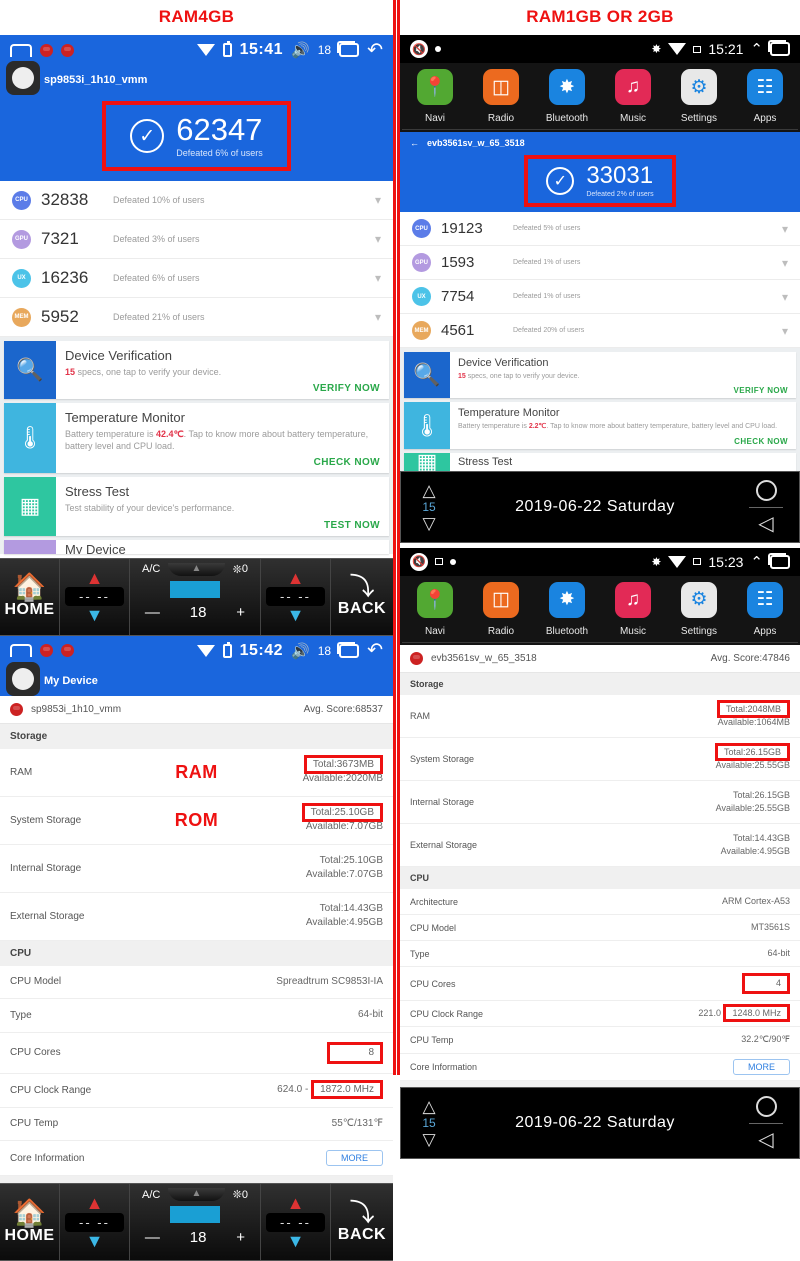  What do you see at coordinates (196, 278) in the screenshot?
I see `metric-row-ux: UX 16236 Defeated 6% of users ▾` at bounding box center [196, 278].